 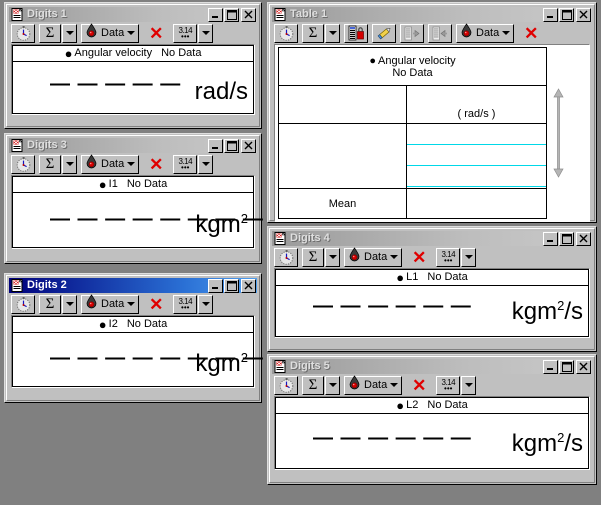 What do you see at coordinates (17, 145) in the screenshot?
I see `window-icon` at bounding box center [17, 145].